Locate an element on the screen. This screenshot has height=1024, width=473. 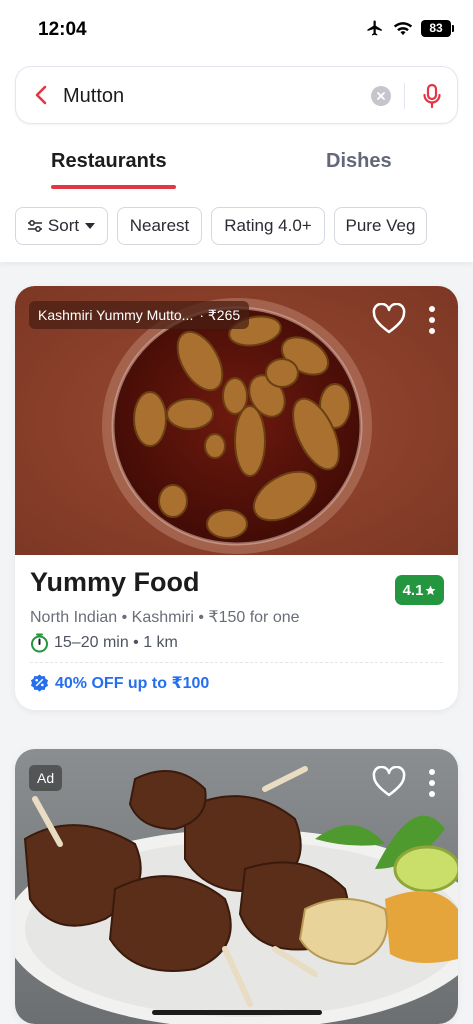
nearest-filter-chip: Nearest is located at coordinates (159, 226).